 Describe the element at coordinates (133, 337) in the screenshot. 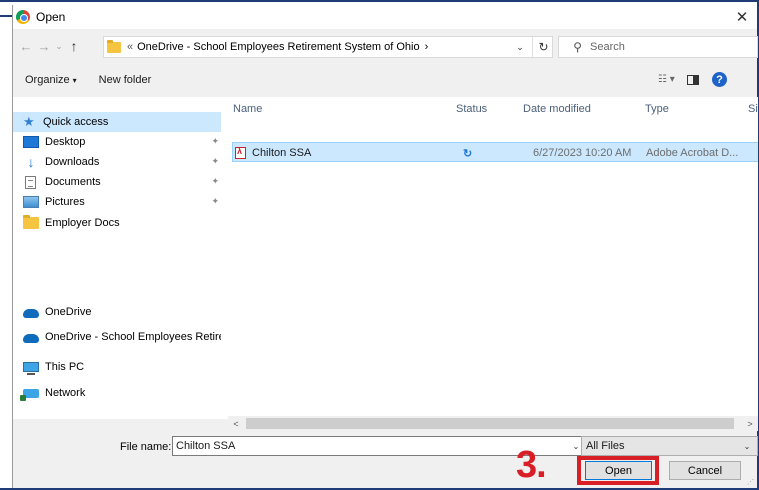

I see `sidebar-item-label: OneDrive - School Employees Retirem` at that location.